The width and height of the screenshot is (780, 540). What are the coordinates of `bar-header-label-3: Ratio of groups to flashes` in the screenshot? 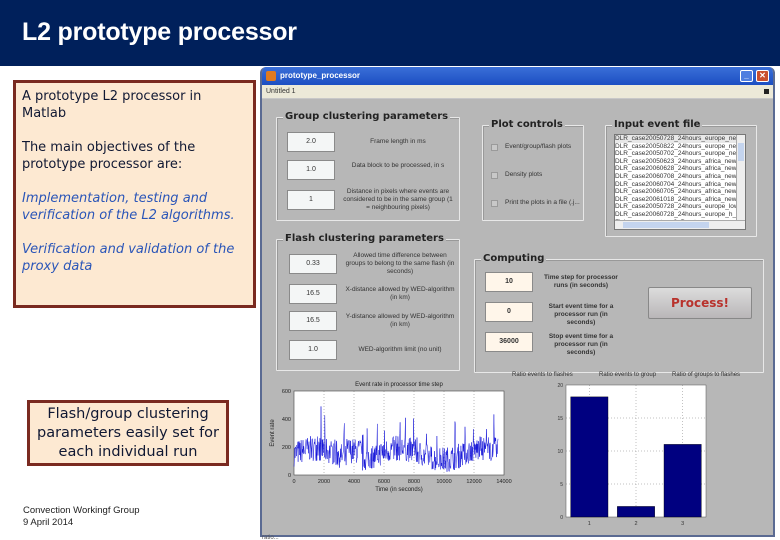 It's located at (706, 375).